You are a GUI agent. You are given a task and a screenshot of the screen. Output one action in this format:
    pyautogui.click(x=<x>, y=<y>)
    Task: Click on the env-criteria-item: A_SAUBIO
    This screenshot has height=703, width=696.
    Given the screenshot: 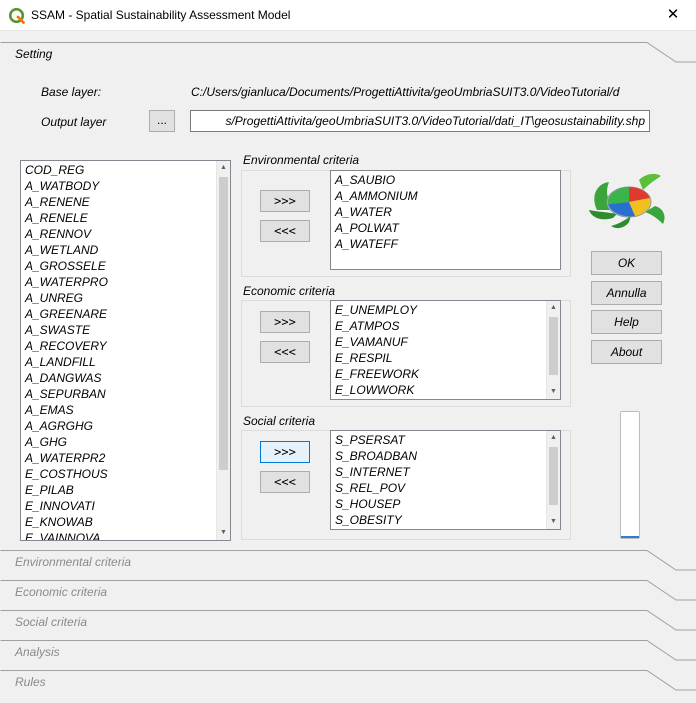 What is the action you would take?
    pyautogui.click(x=445, y=180)
    